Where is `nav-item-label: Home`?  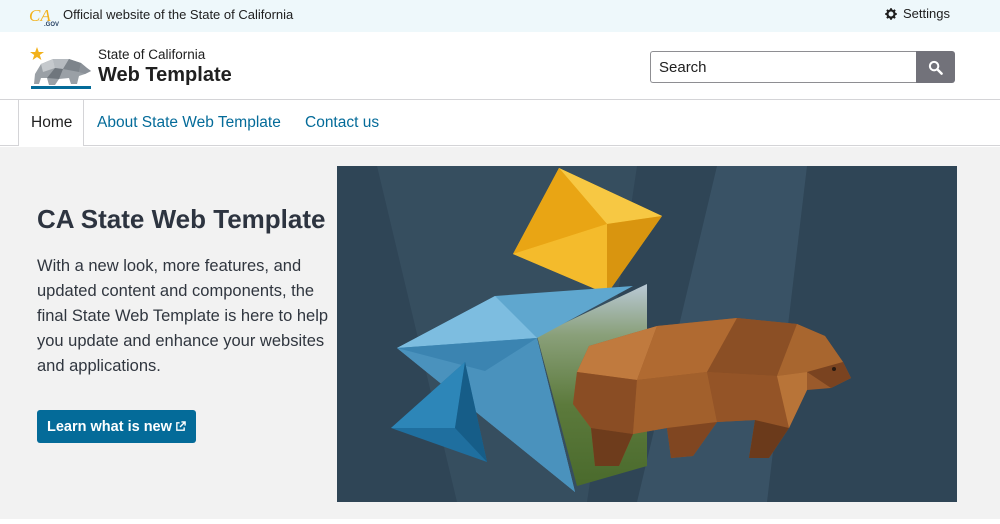
nav-item-label: Home is located at coordinates (52, 122).